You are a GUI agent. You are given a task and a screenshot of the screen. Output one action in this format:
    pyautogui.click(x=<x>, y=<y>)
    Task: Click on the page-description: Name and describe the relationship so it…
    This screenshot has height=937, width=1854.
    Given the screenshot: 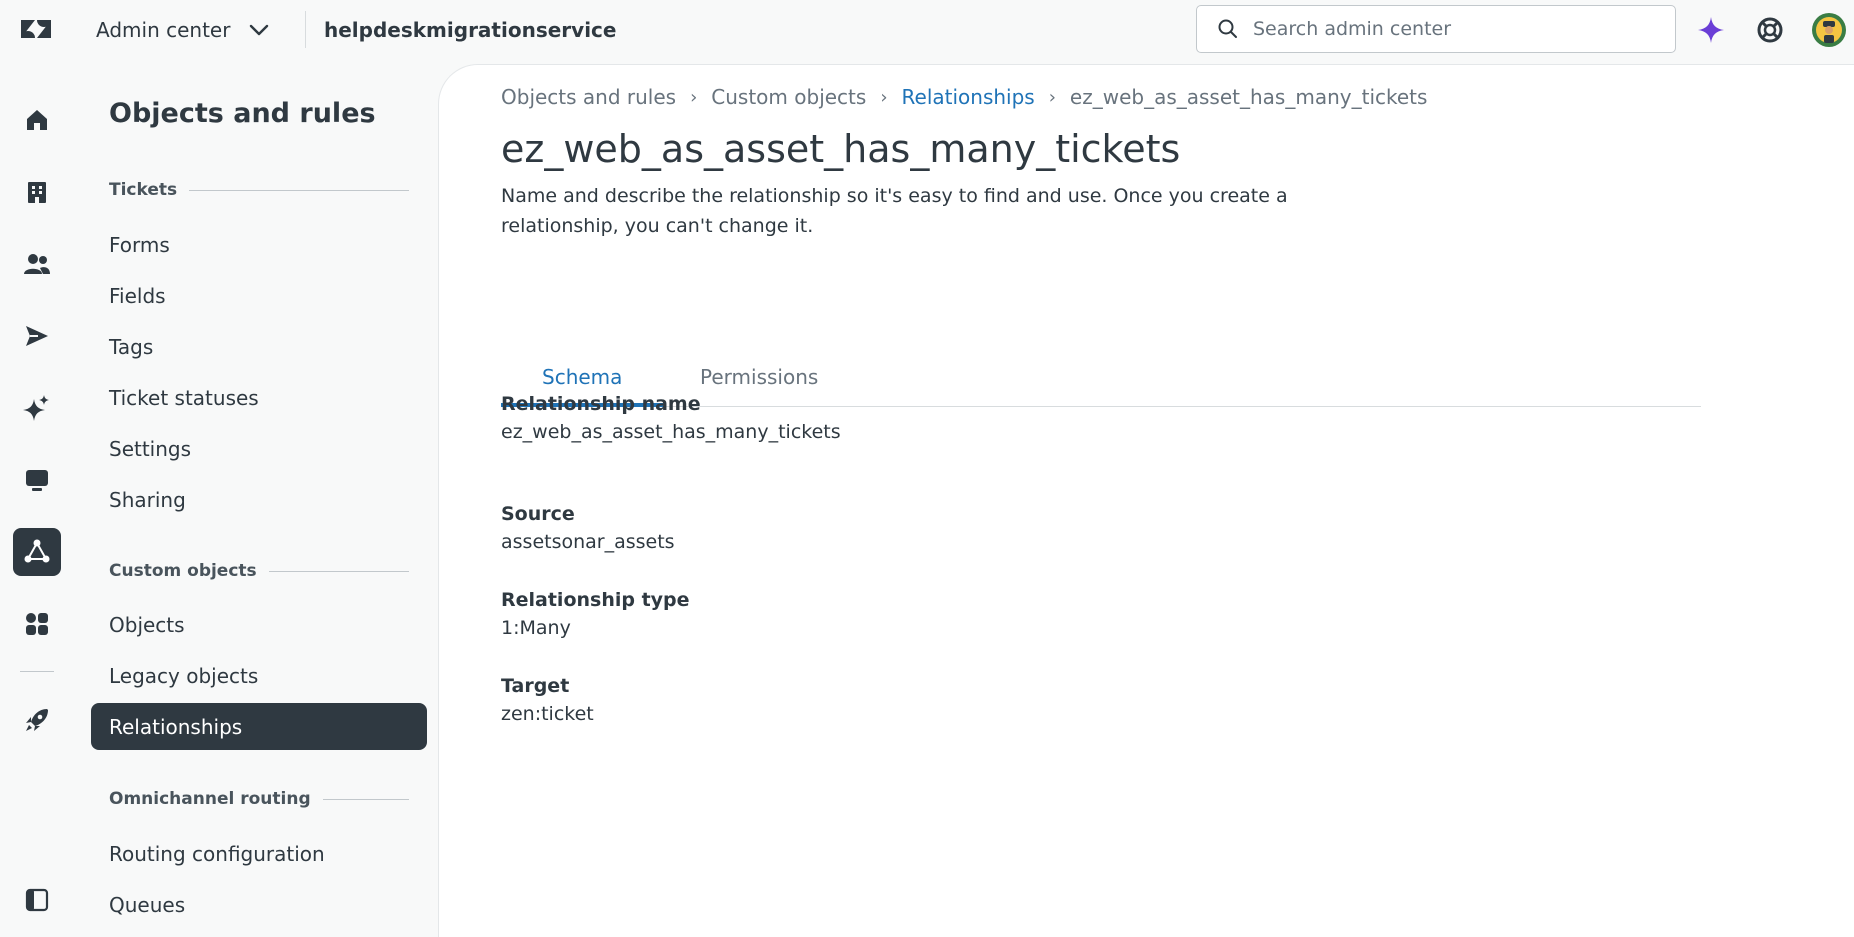 What is the action you would take?
    pyautogui.click(x=894, y=211)
    